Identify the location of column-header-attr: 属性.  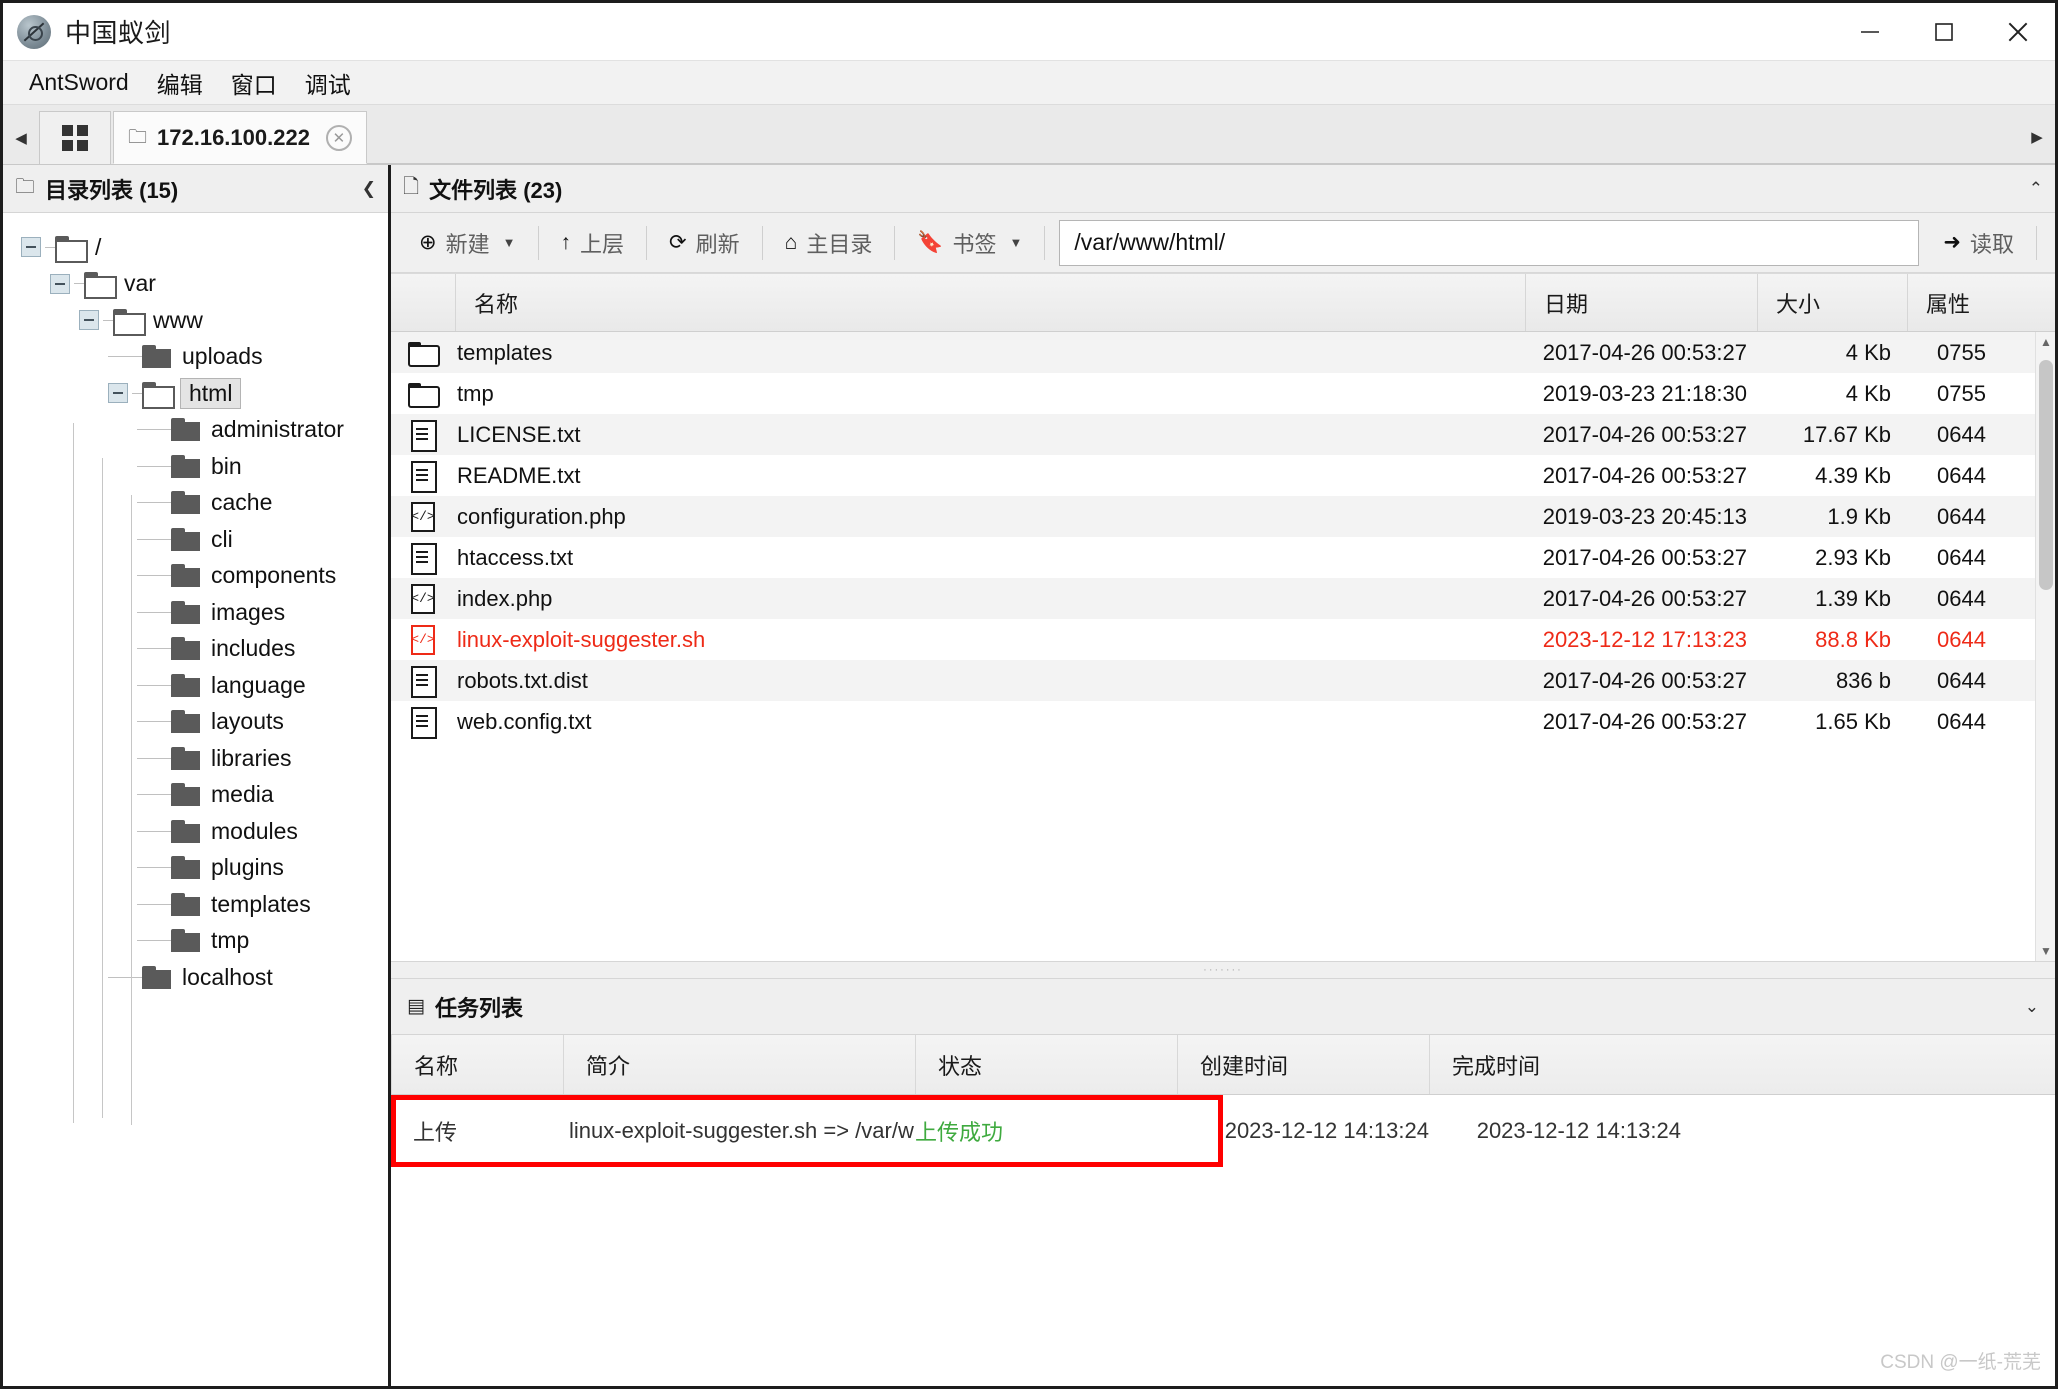
(1981, 302).